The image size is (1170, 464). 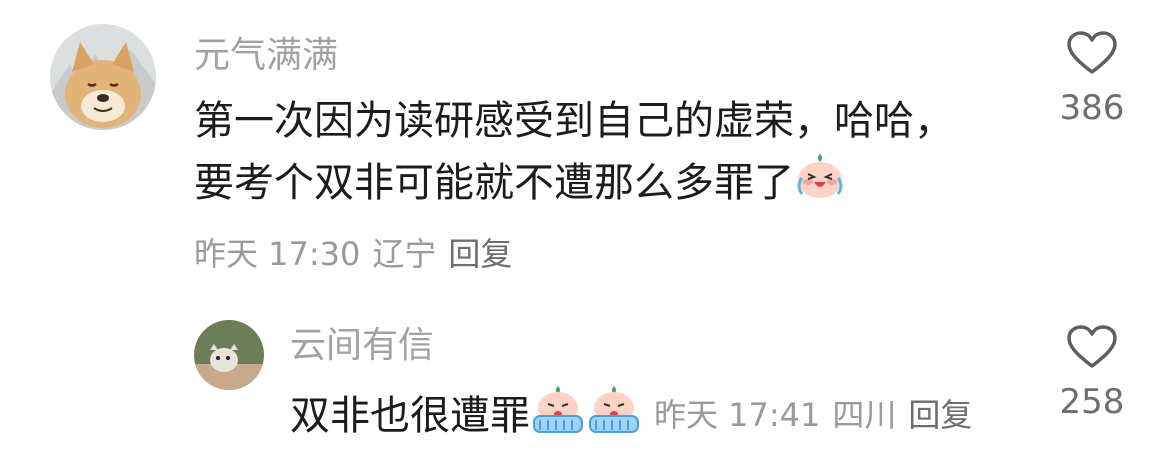 I want to click on comment-meta: 昨天 17:30 辽宁 回复, so click(x=359, y=254).